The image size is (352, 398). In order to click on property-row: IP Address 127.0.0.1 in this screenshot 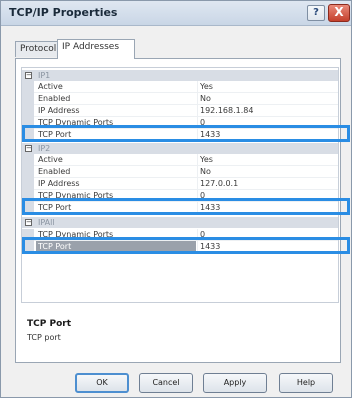, I will do `click(180, 184)`.